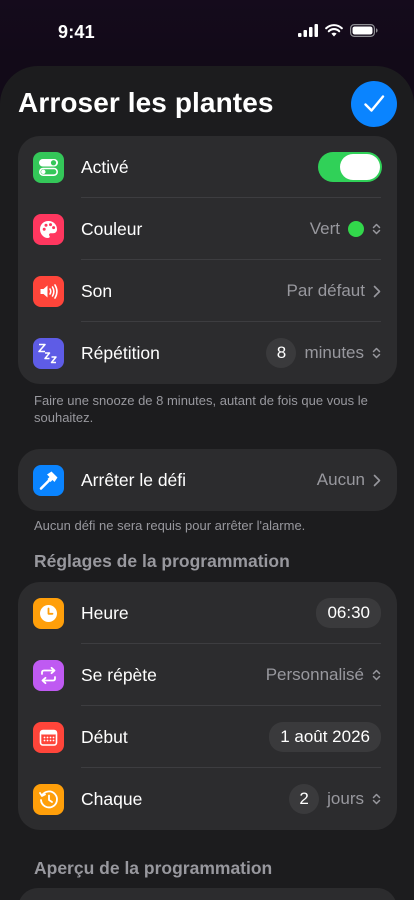  Describe the element at coordinates (281, 353) in the screenshot. I see `snooze-number: 8` at that location.